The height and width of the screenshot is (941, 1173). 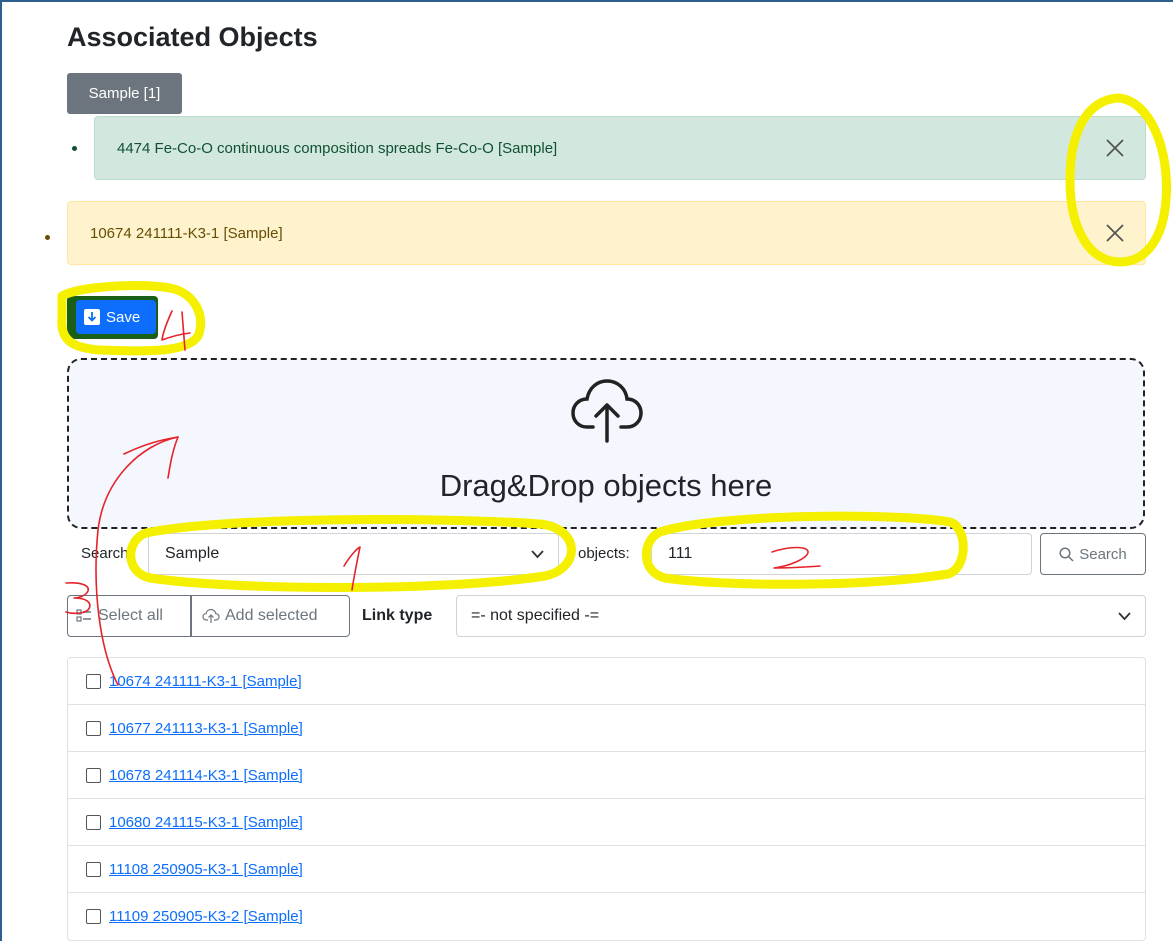 What do you see at coordinates (123, 317) in the screenshot?
I see `save-button-label: Save` at bounding box center [123, 317].